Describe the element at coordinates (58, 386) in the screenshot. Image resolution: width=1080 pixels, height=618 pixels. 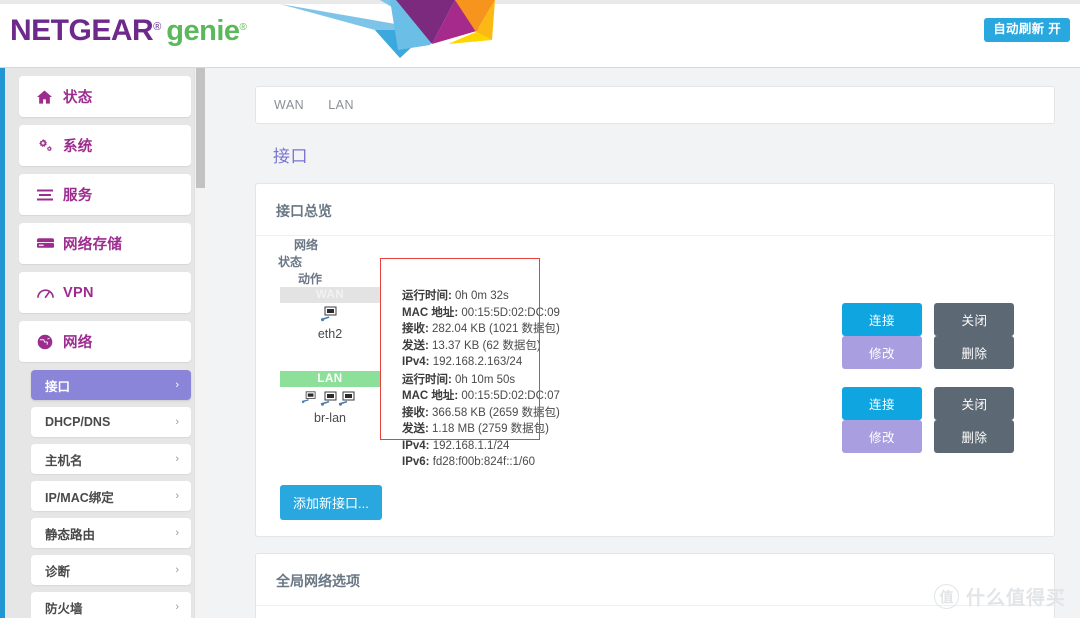
I see `sidebar-subitem-interfaces-label: 接口` at that location.